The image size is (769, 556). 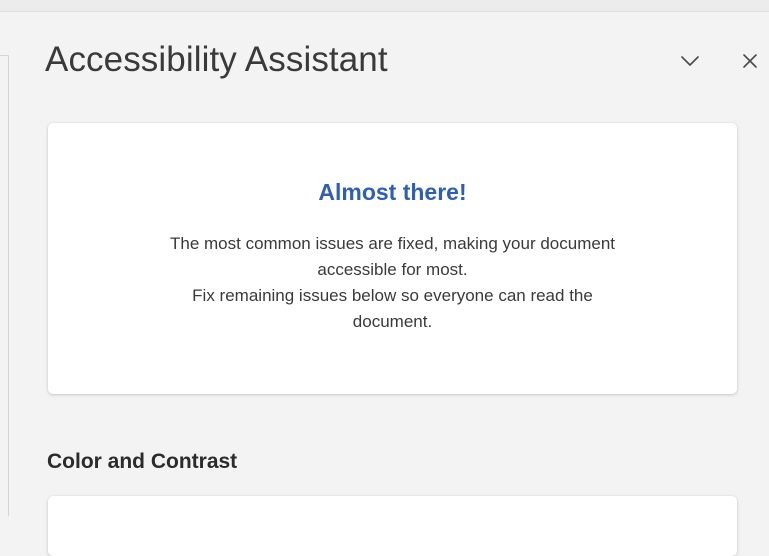 I want to click on pane-options-button, so click(x=690, y=61).